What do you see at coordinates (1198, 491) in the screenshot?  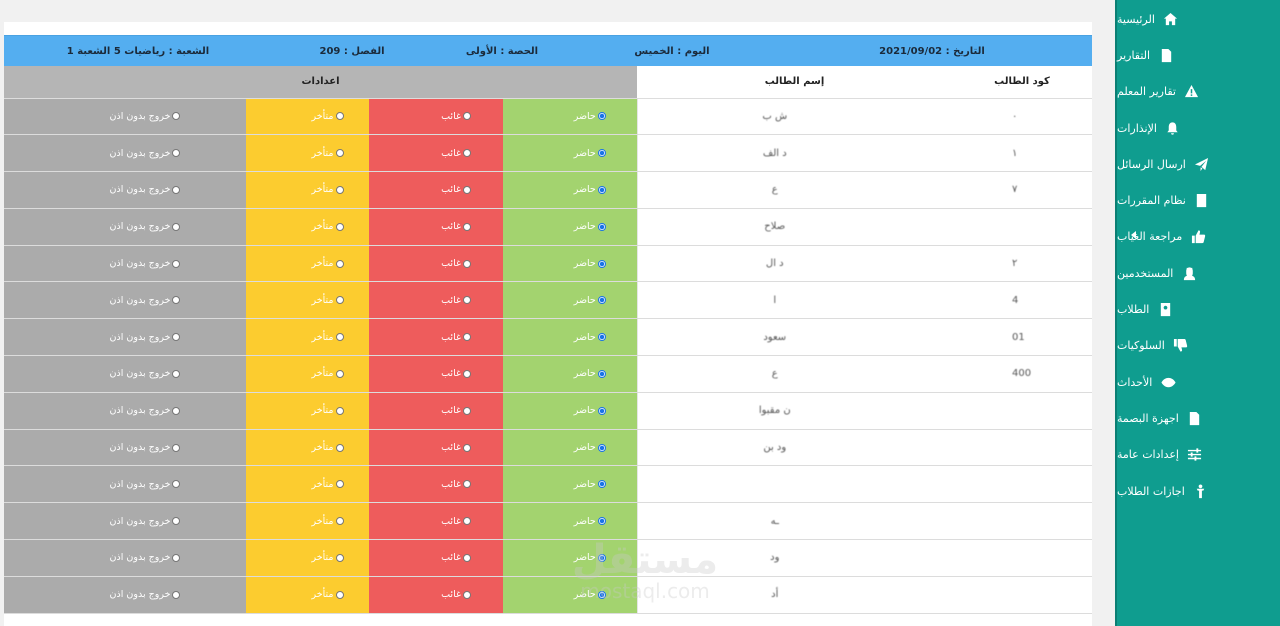 I see `sidebar-item-person: اجازات الطلاب` at bounding box center [1198, 491].